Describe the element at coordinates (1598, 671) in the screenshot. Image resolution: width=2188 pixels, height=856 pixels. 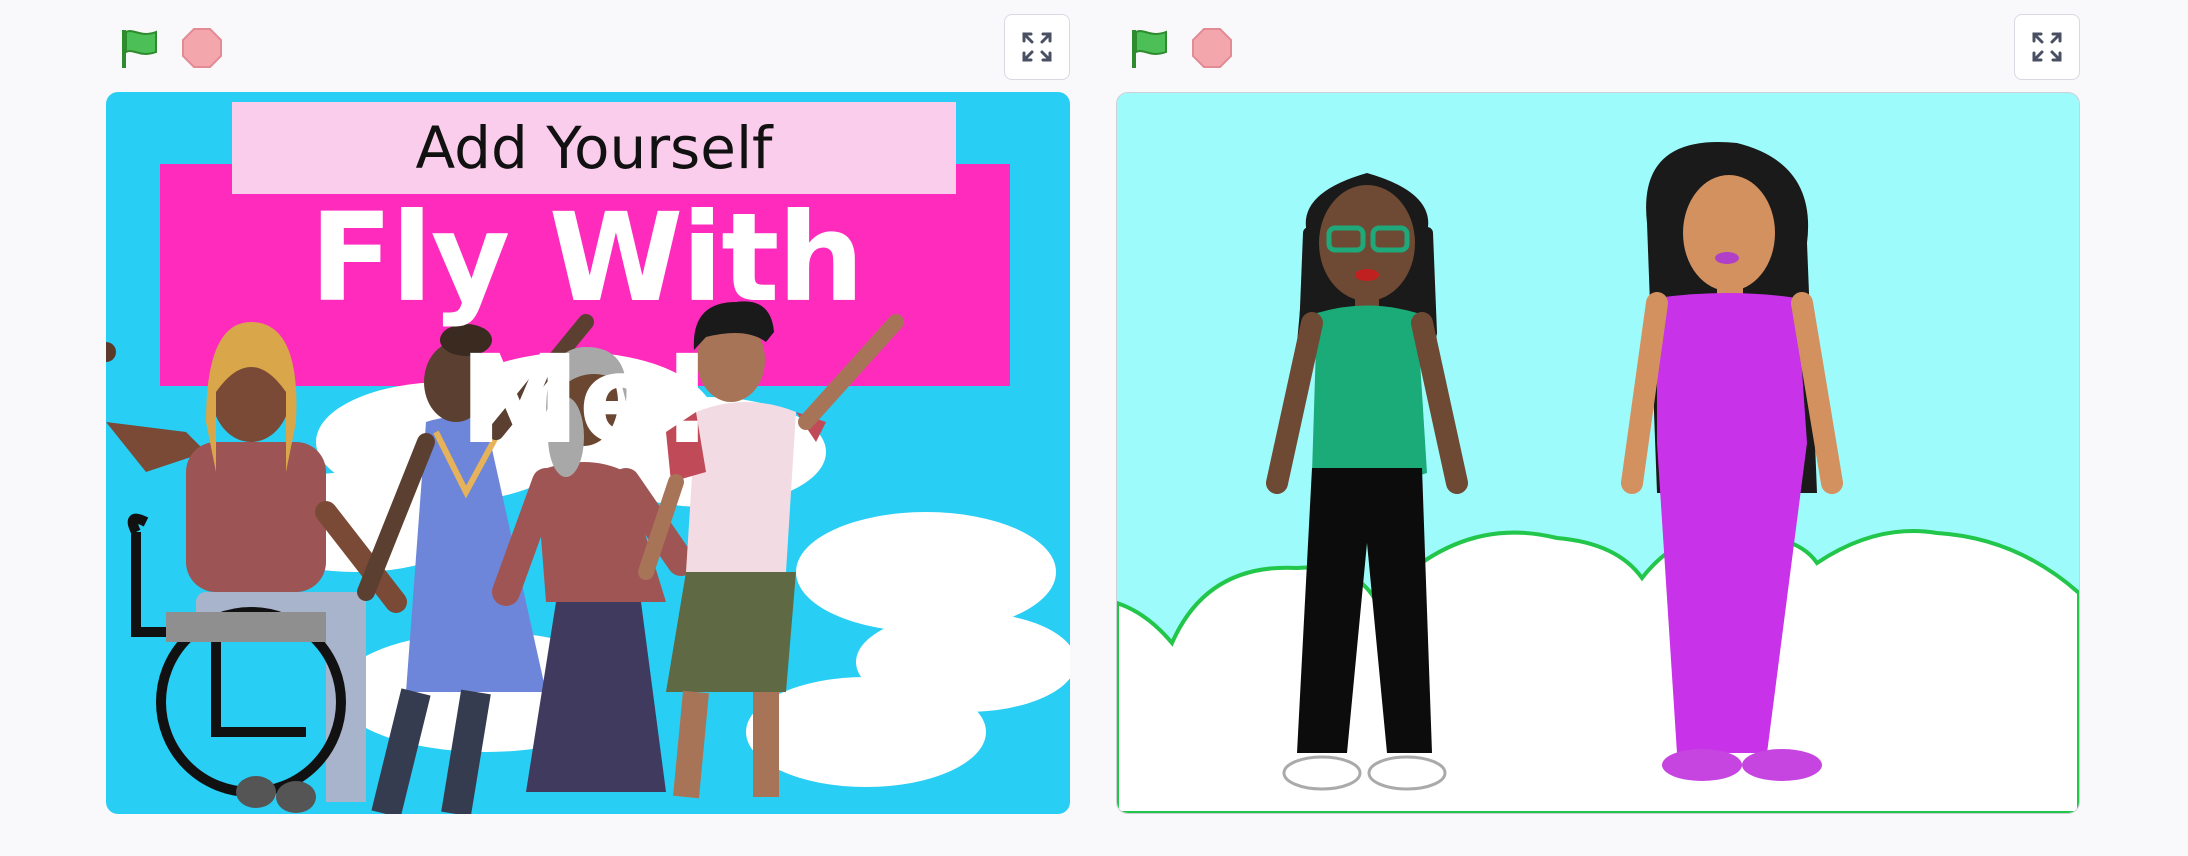
I see `cloud-hills` at that location.